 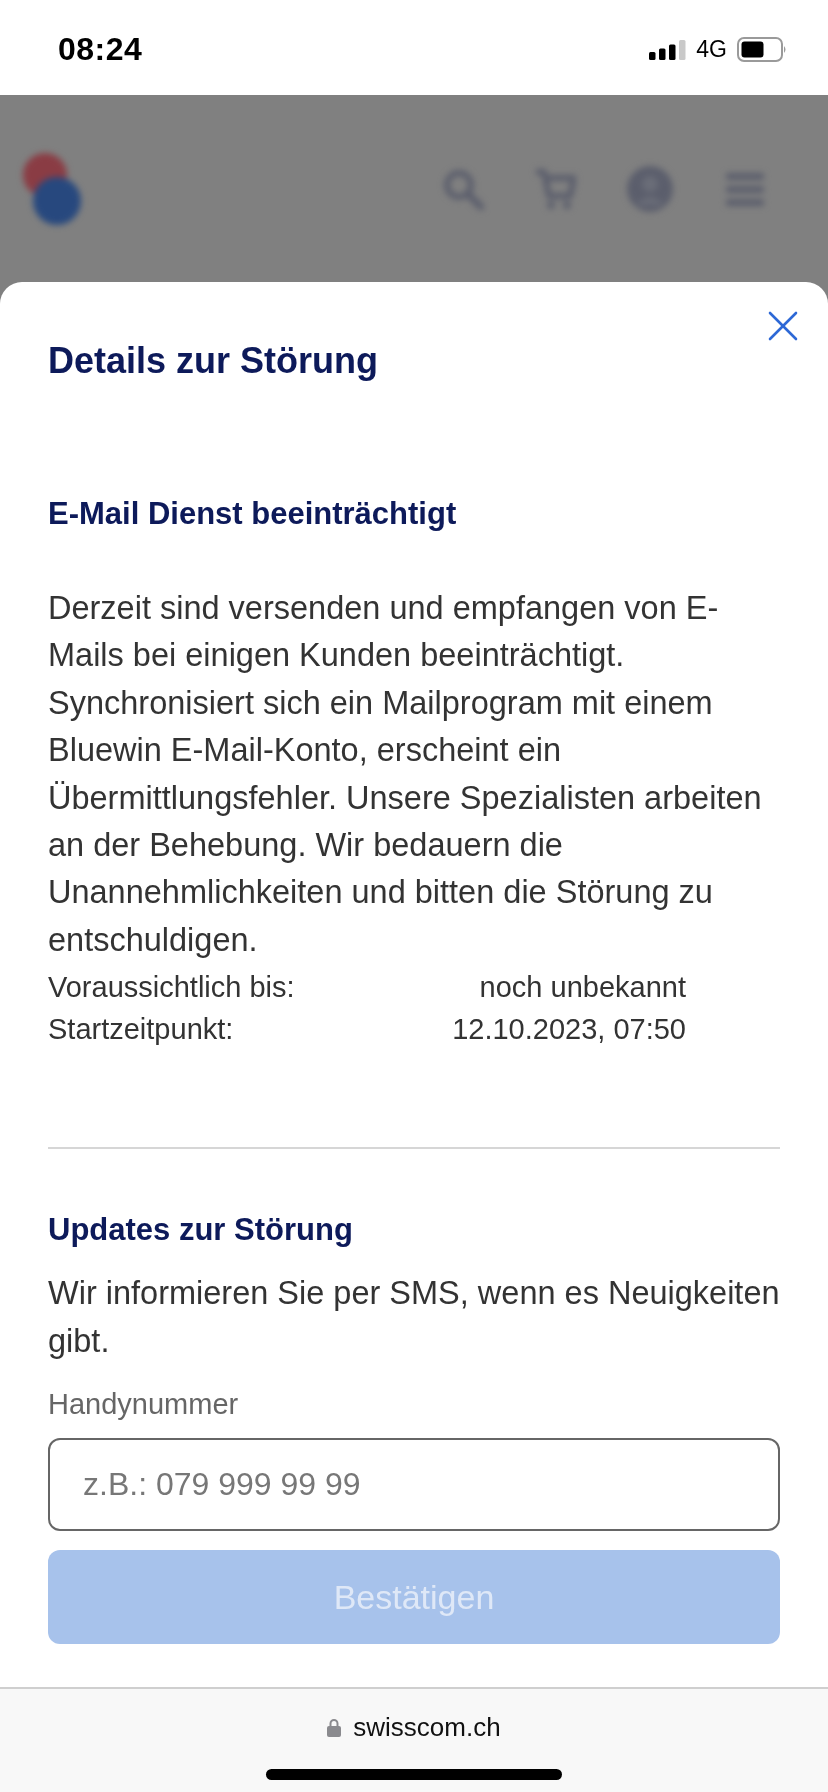 What do you see at coordinates (555, 188) in the screenshot?
I see `cart-icon` at bounding box center [555, 188].